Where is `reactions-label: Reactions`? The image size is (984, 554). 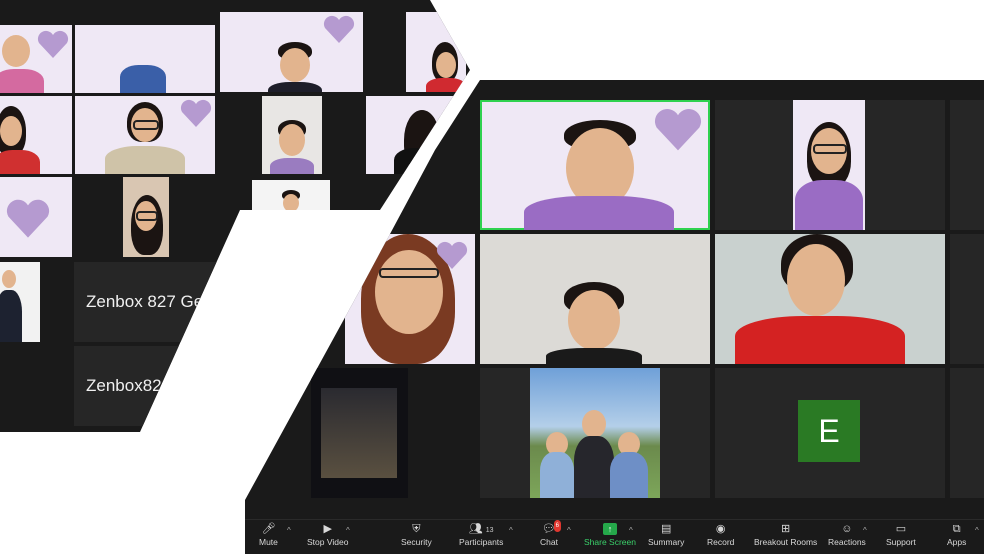 reactions-label: Reactions is located at coordinates (847, 542).